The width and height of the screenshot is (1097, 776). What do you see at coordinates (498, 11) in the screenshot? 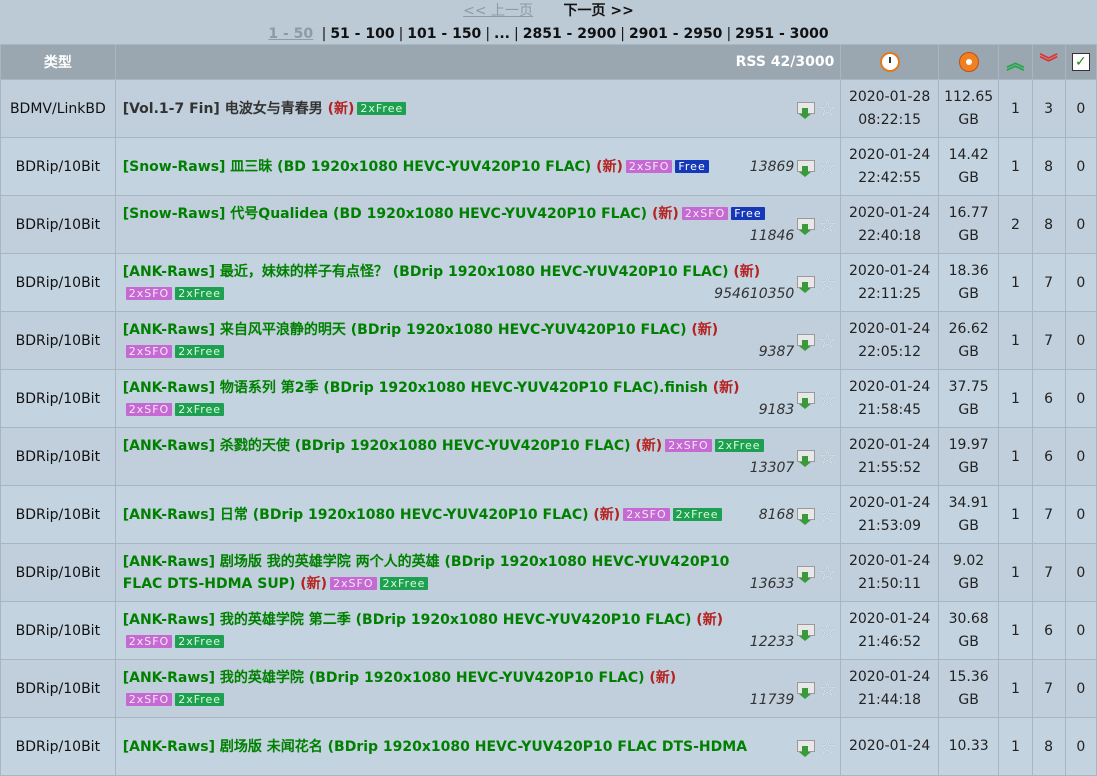
I see `prev-page-link: << 上一页` at bounding box center [498, 11].